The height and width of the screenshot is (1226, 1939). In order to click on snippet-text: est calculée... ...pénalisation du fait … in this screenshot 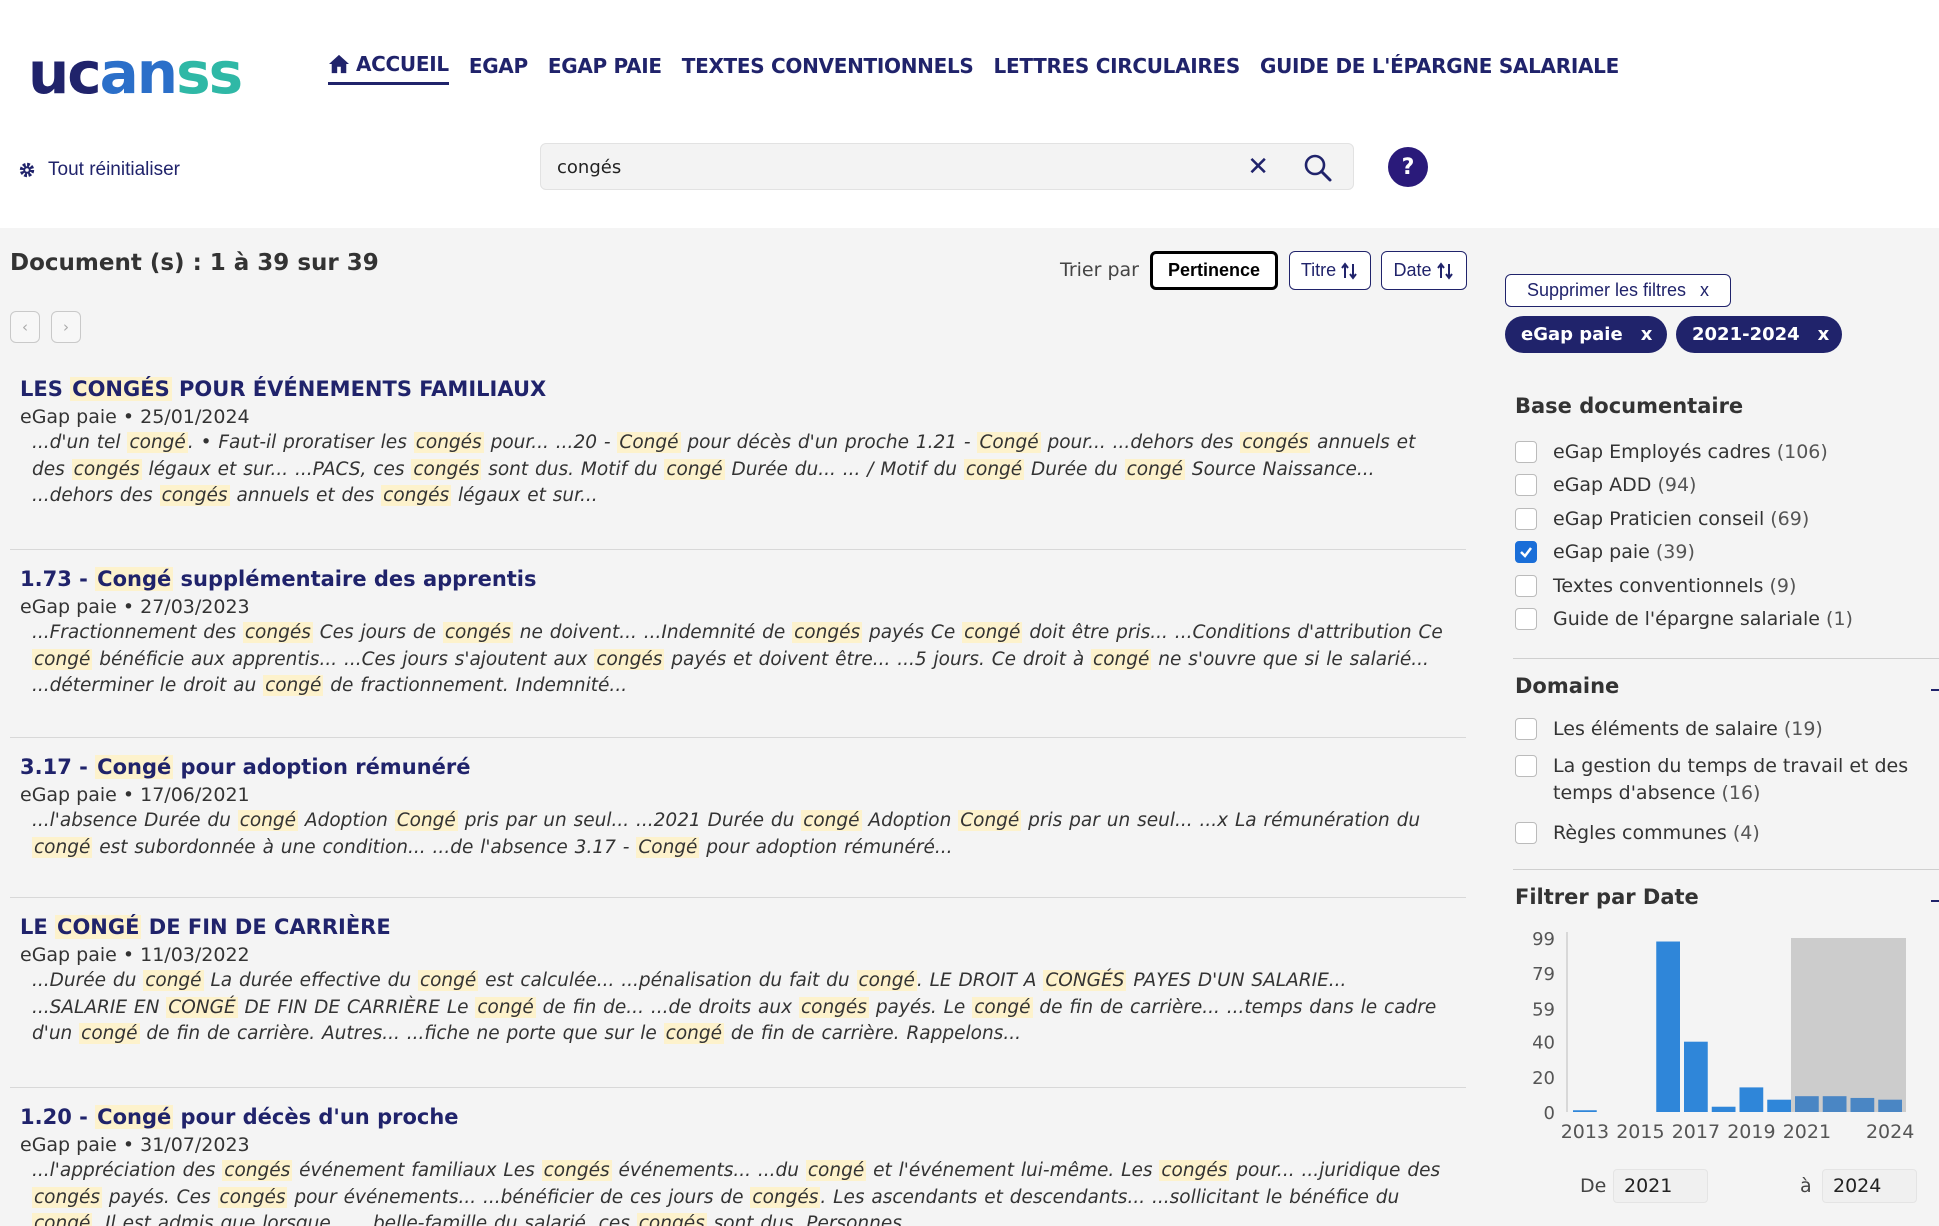, I will do `click(667, 980)`.